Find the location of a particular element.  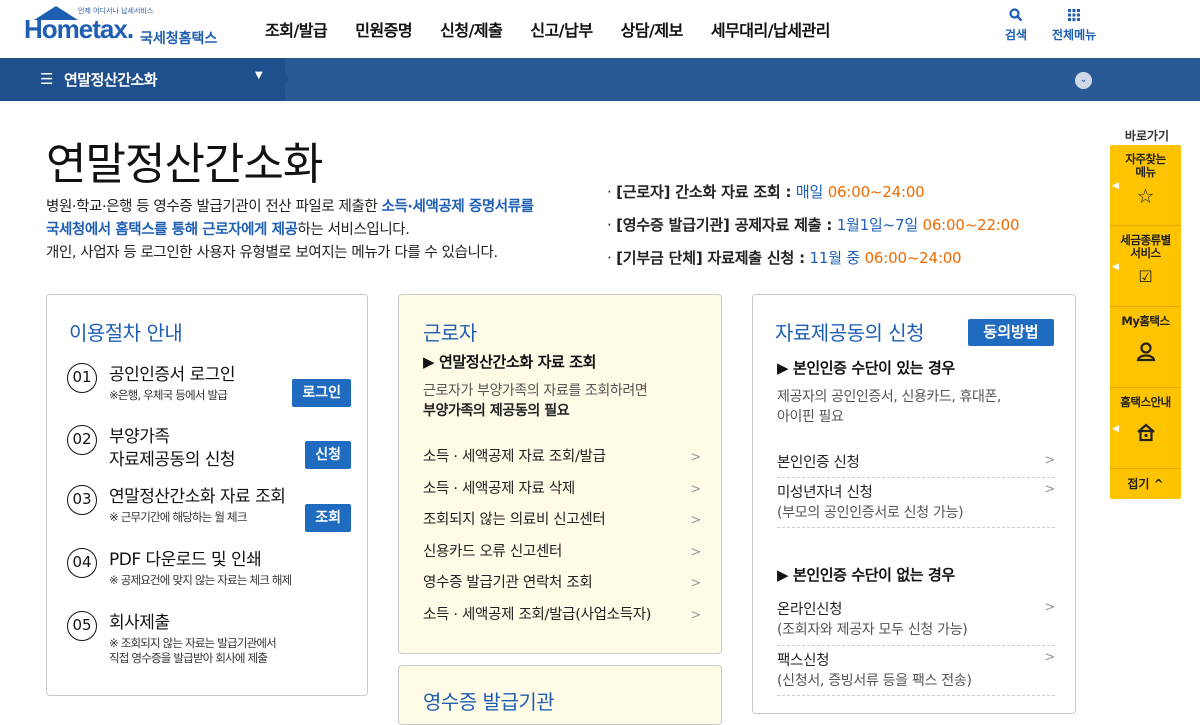

worker-subtitle: ▶ 연말정산간소화 자료 조회 is located at coordinates (510, 362).